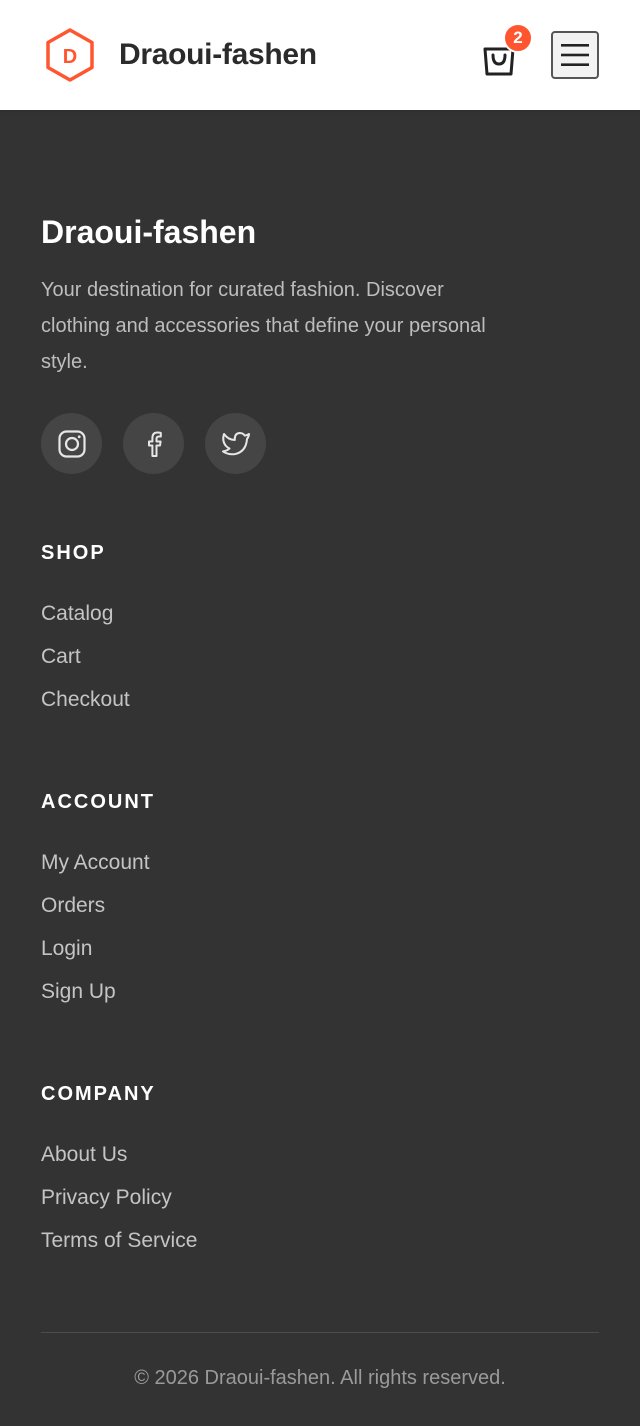  I want to click on footer-link-terms-of-service: Terms of Service, so click(119, 1240).